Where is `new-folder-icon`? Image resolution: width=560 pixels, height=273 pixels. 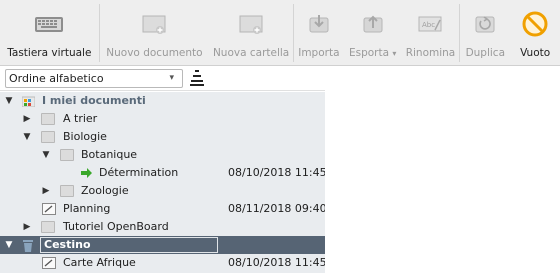 new-folder-icon is located at coordinates (251, 24).